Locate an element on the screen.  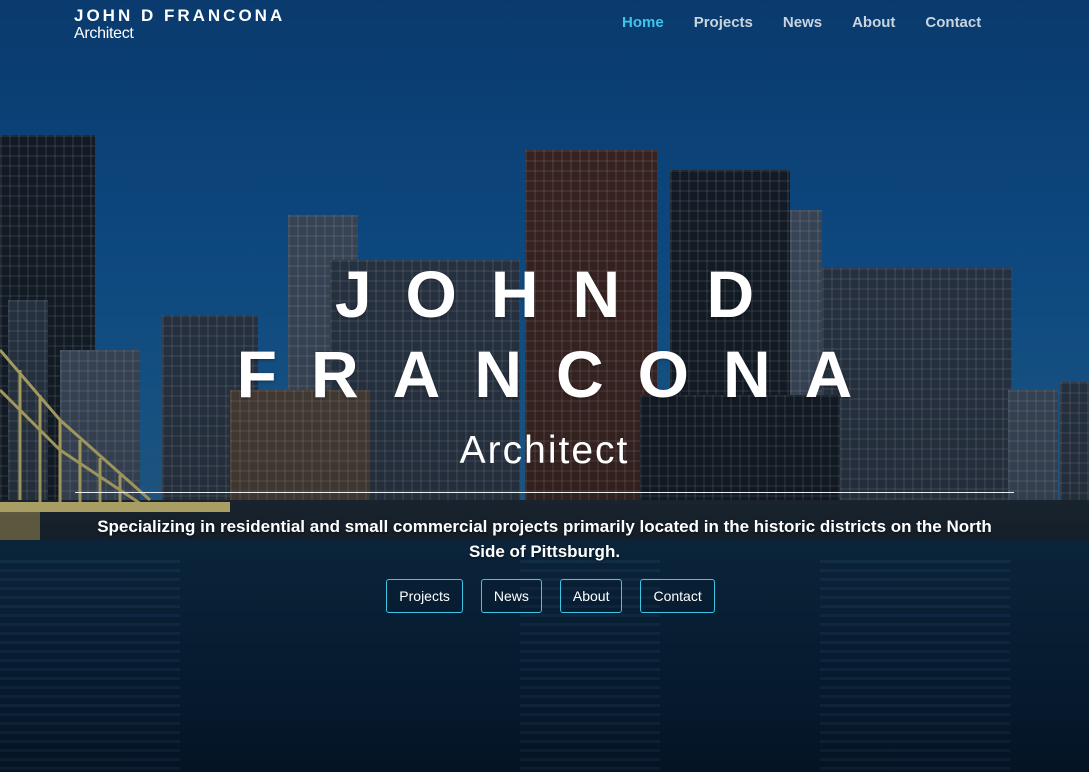
hero-title-line-2: FRANCONA is located at coordinates (561, 374).